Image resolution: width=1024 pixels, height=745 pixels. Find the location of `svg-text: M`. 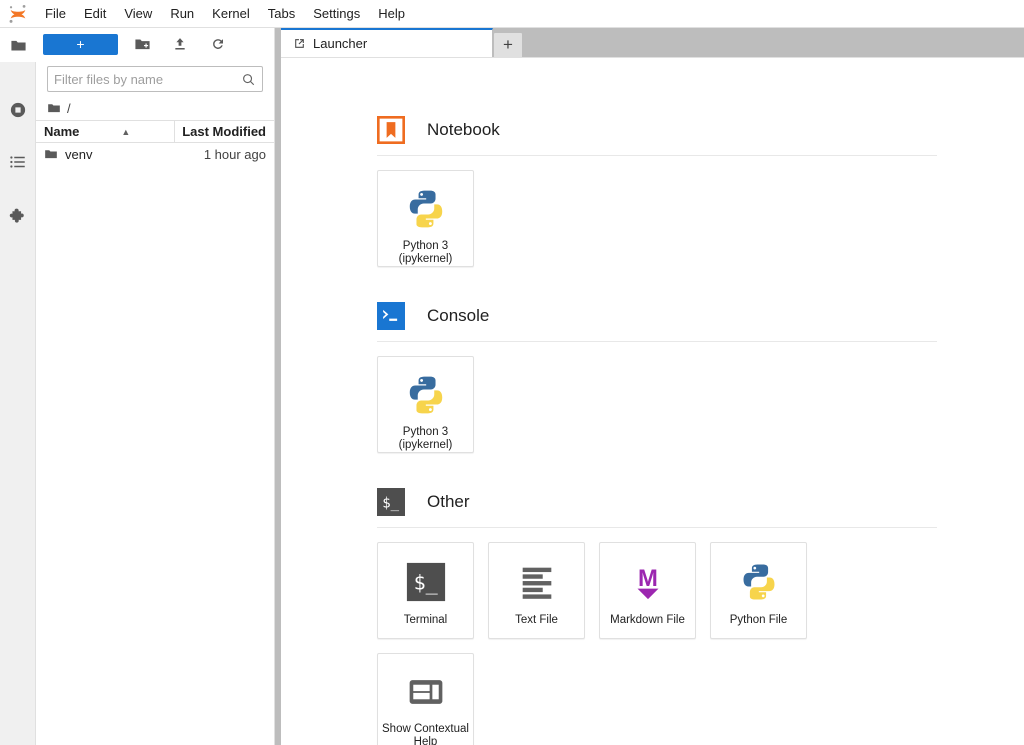

svg-text: M is located at coordinates (648, 578).